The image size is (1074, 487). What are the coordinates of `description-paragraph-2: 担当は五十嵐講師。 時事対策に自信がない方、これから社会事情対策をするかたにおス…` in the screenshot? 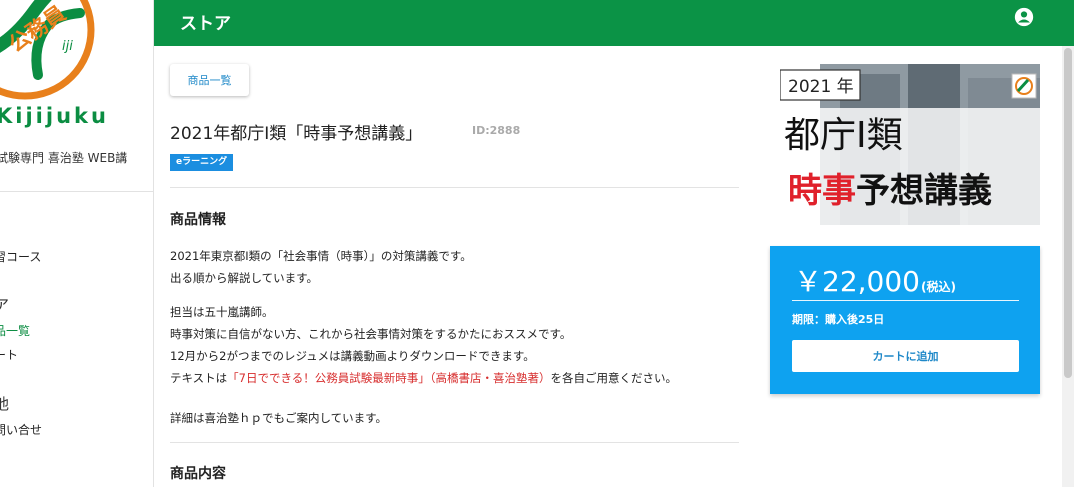 It's located at (423, 345).